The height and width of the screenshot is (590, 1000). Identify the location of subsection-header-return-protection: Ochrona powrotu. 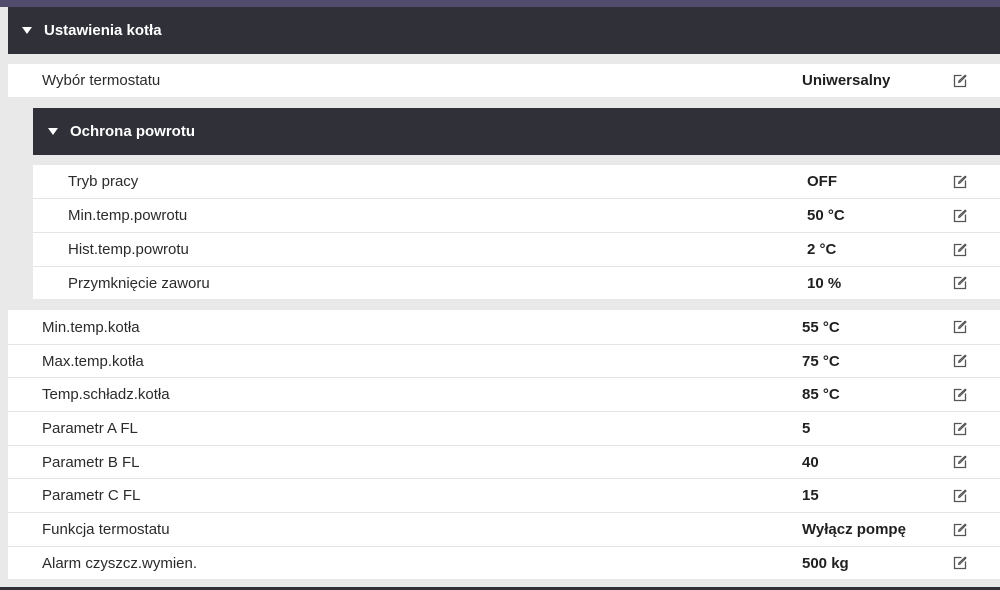
(516, 131).